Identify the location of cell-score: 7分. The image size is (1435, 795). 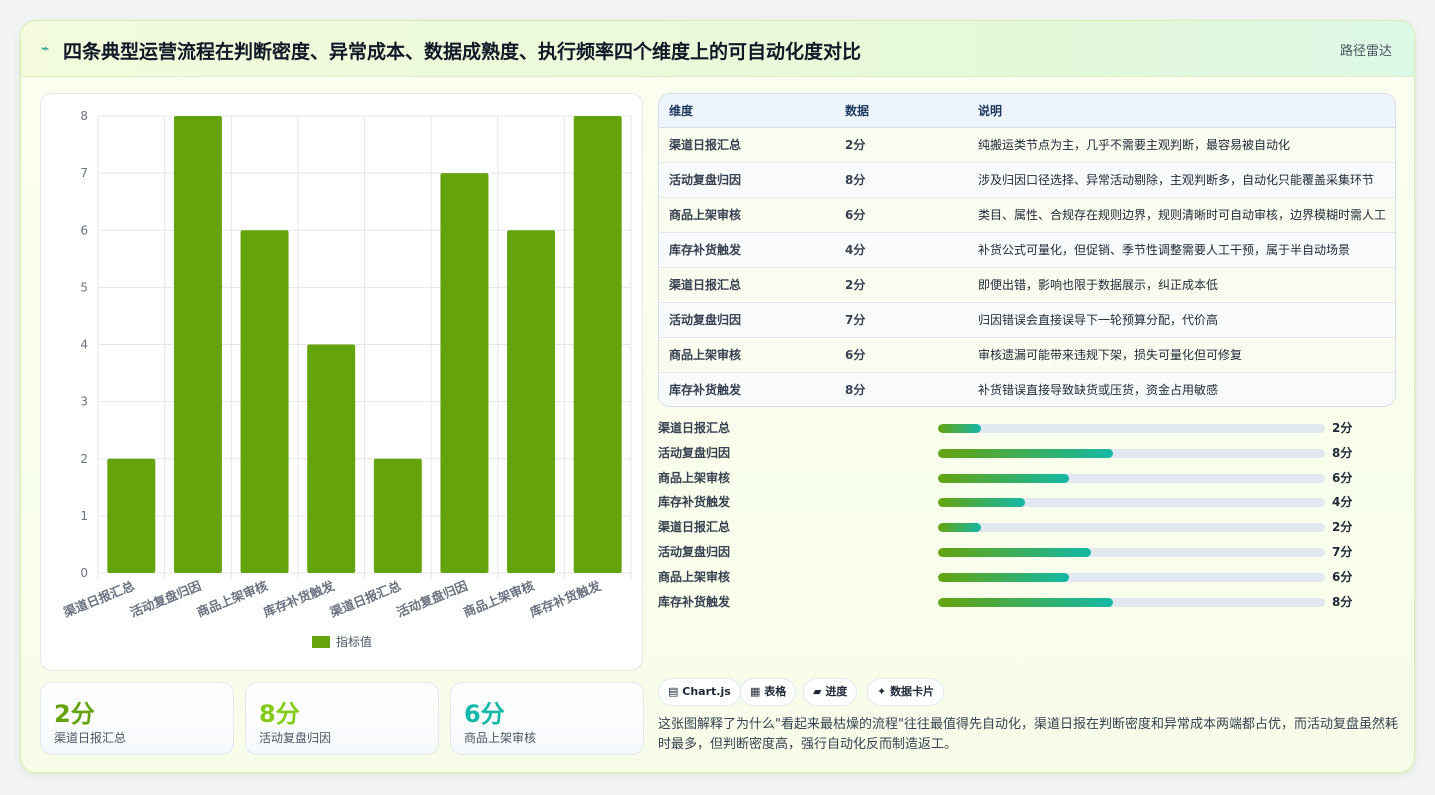
(901, 320).